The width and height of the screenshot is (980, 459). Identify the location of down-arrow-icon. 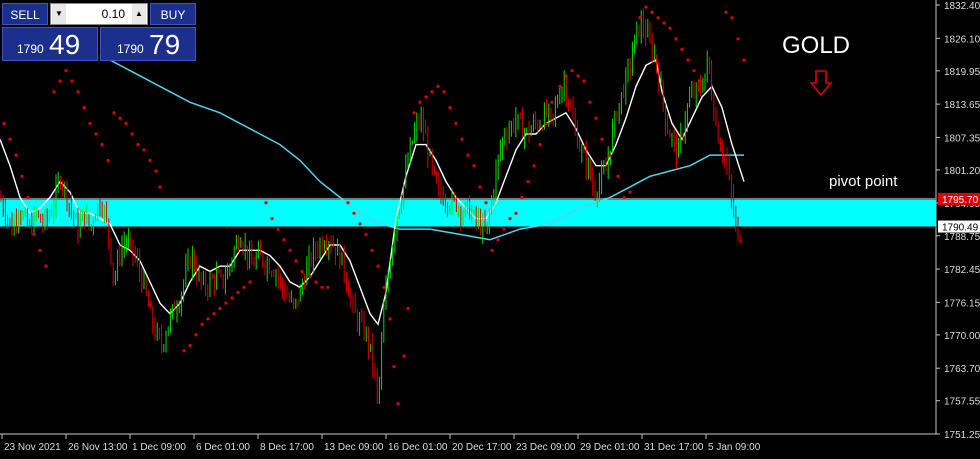
(821, 83).